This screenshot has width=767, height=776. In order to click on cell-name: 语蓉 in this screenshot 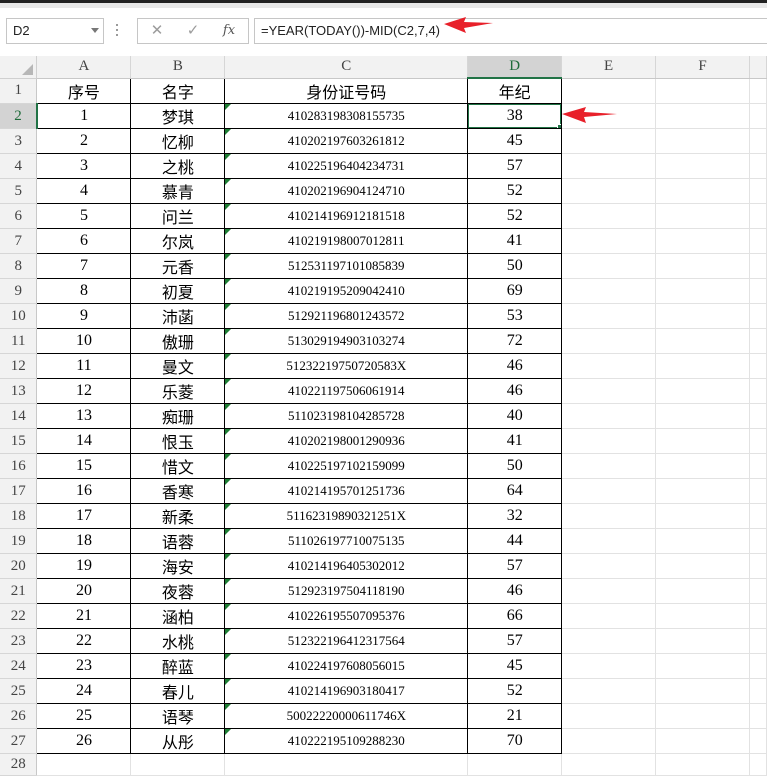, I will do `click(178, 541)`.